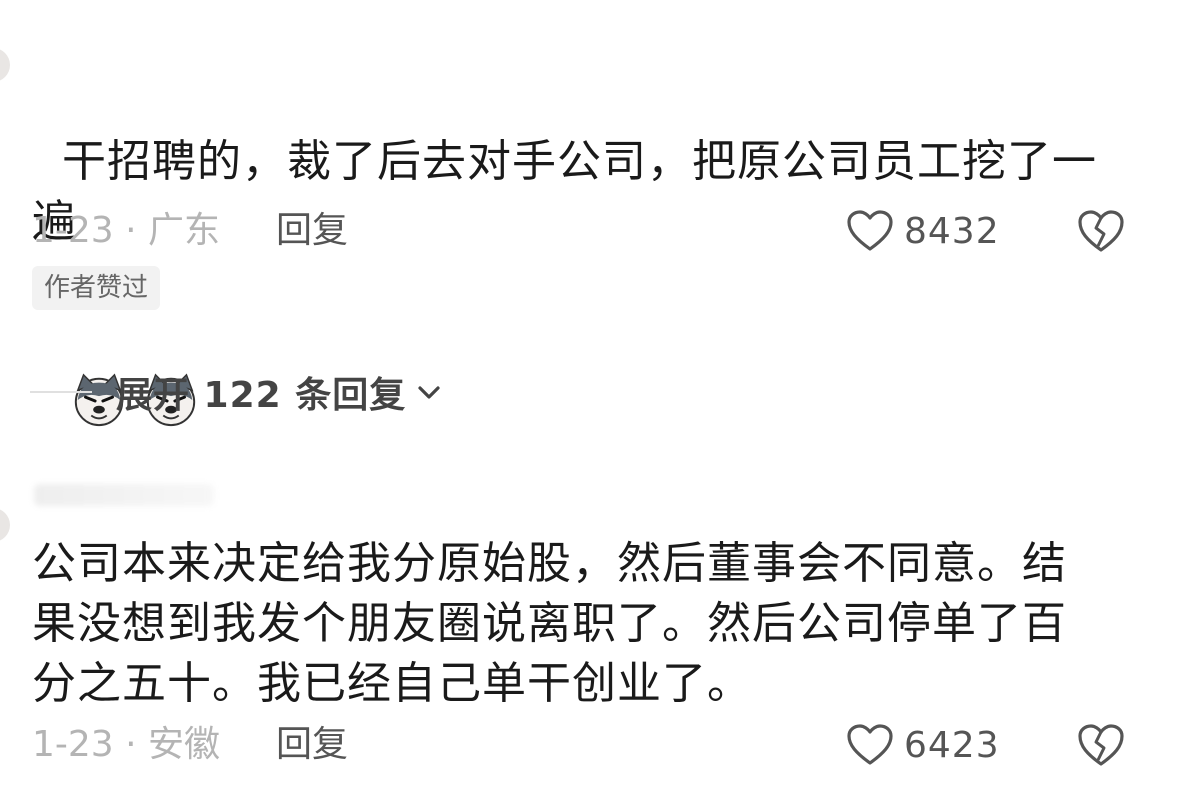 The height and width of the screenshot is (812, 1179). Describe the element at coordinates (126, 744) in the screenshot. I see `comment-meta: 1-23 · 安徽` at that location.